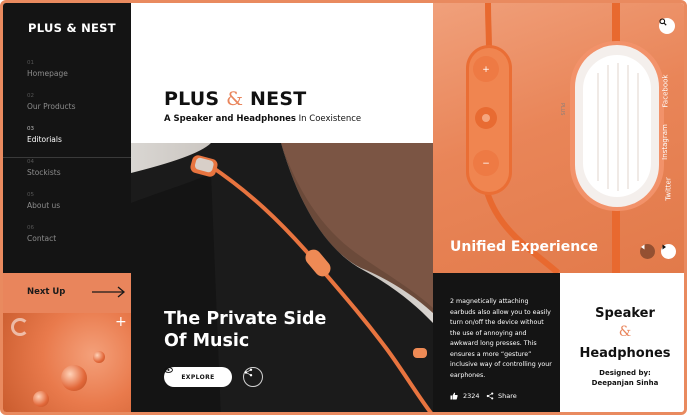 This screenshot has height=415, width=687. I want to click on nav-item-stockists: 04 Stockists, so click(67, 174).